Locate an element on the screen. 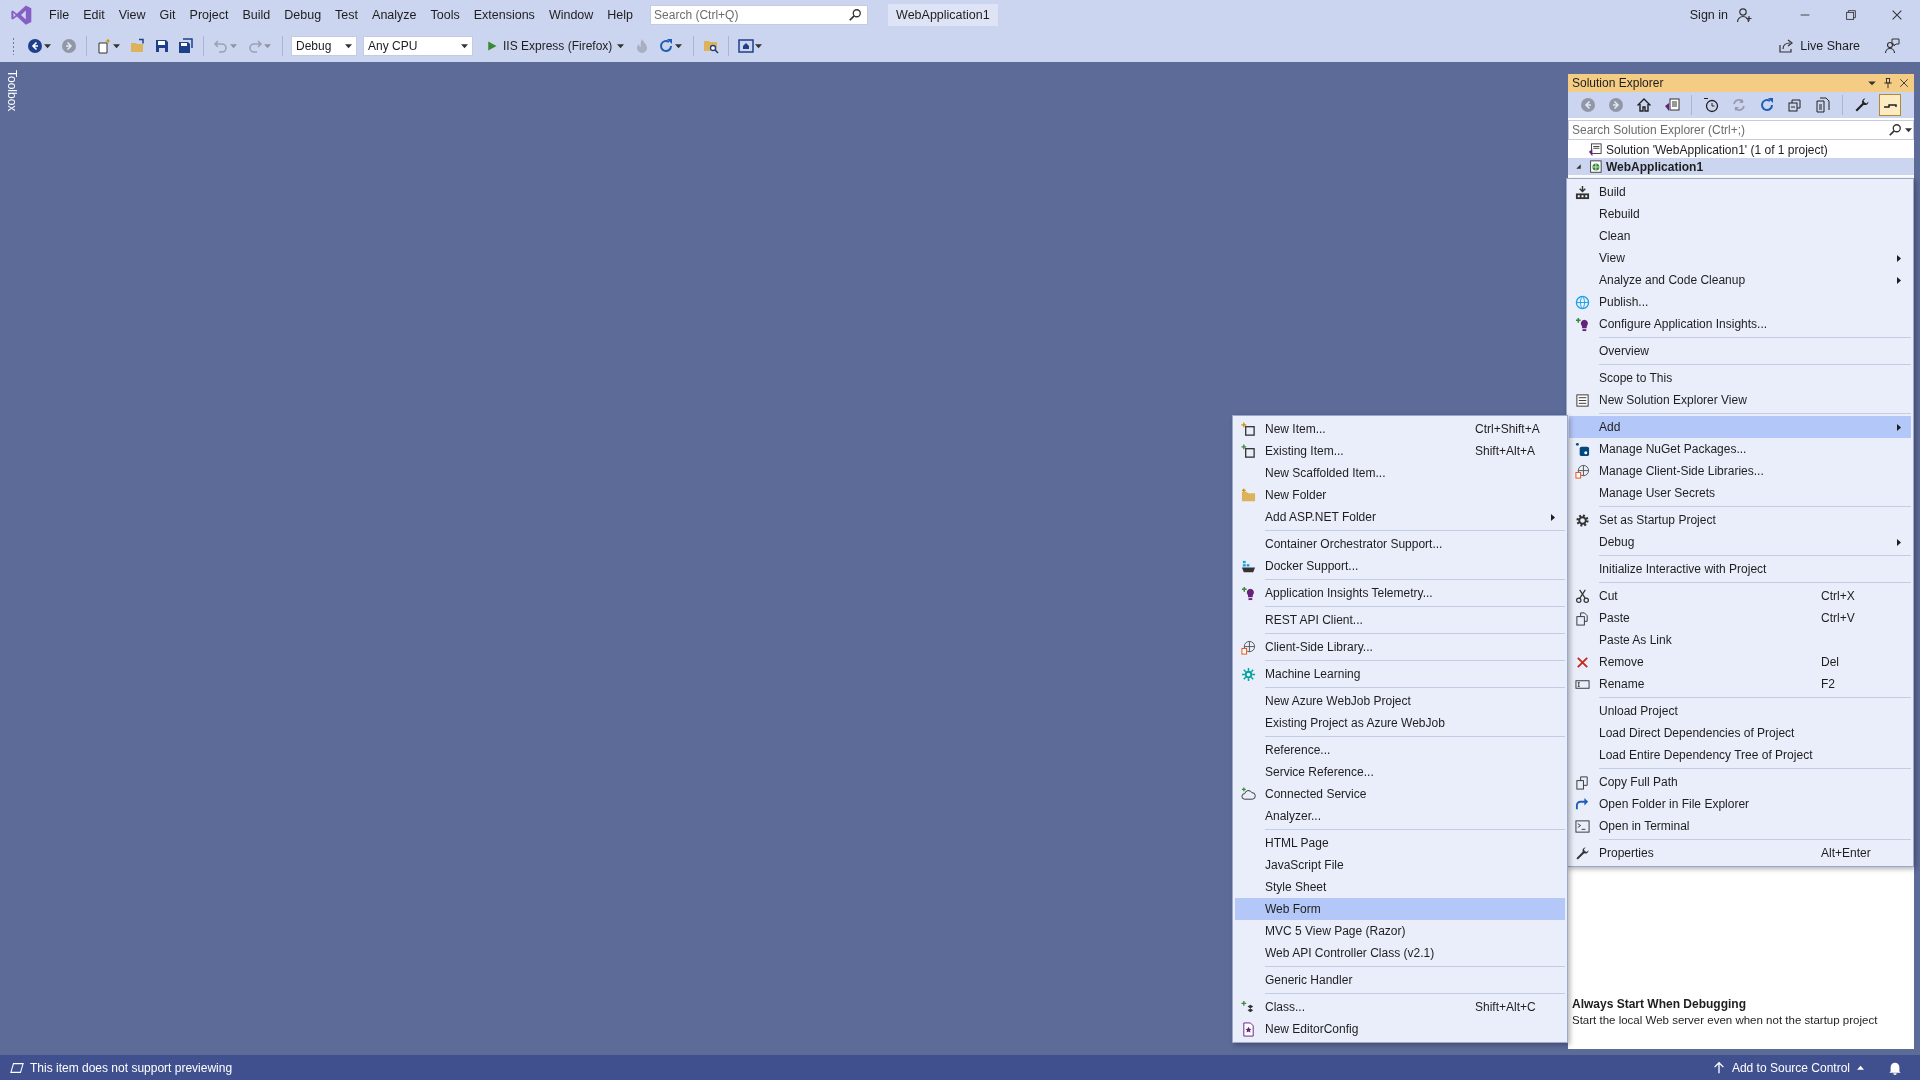 Image resolution: width=1920 pixels, height=1080 pixels. refresh-icon is located at coordinates (666, 46).